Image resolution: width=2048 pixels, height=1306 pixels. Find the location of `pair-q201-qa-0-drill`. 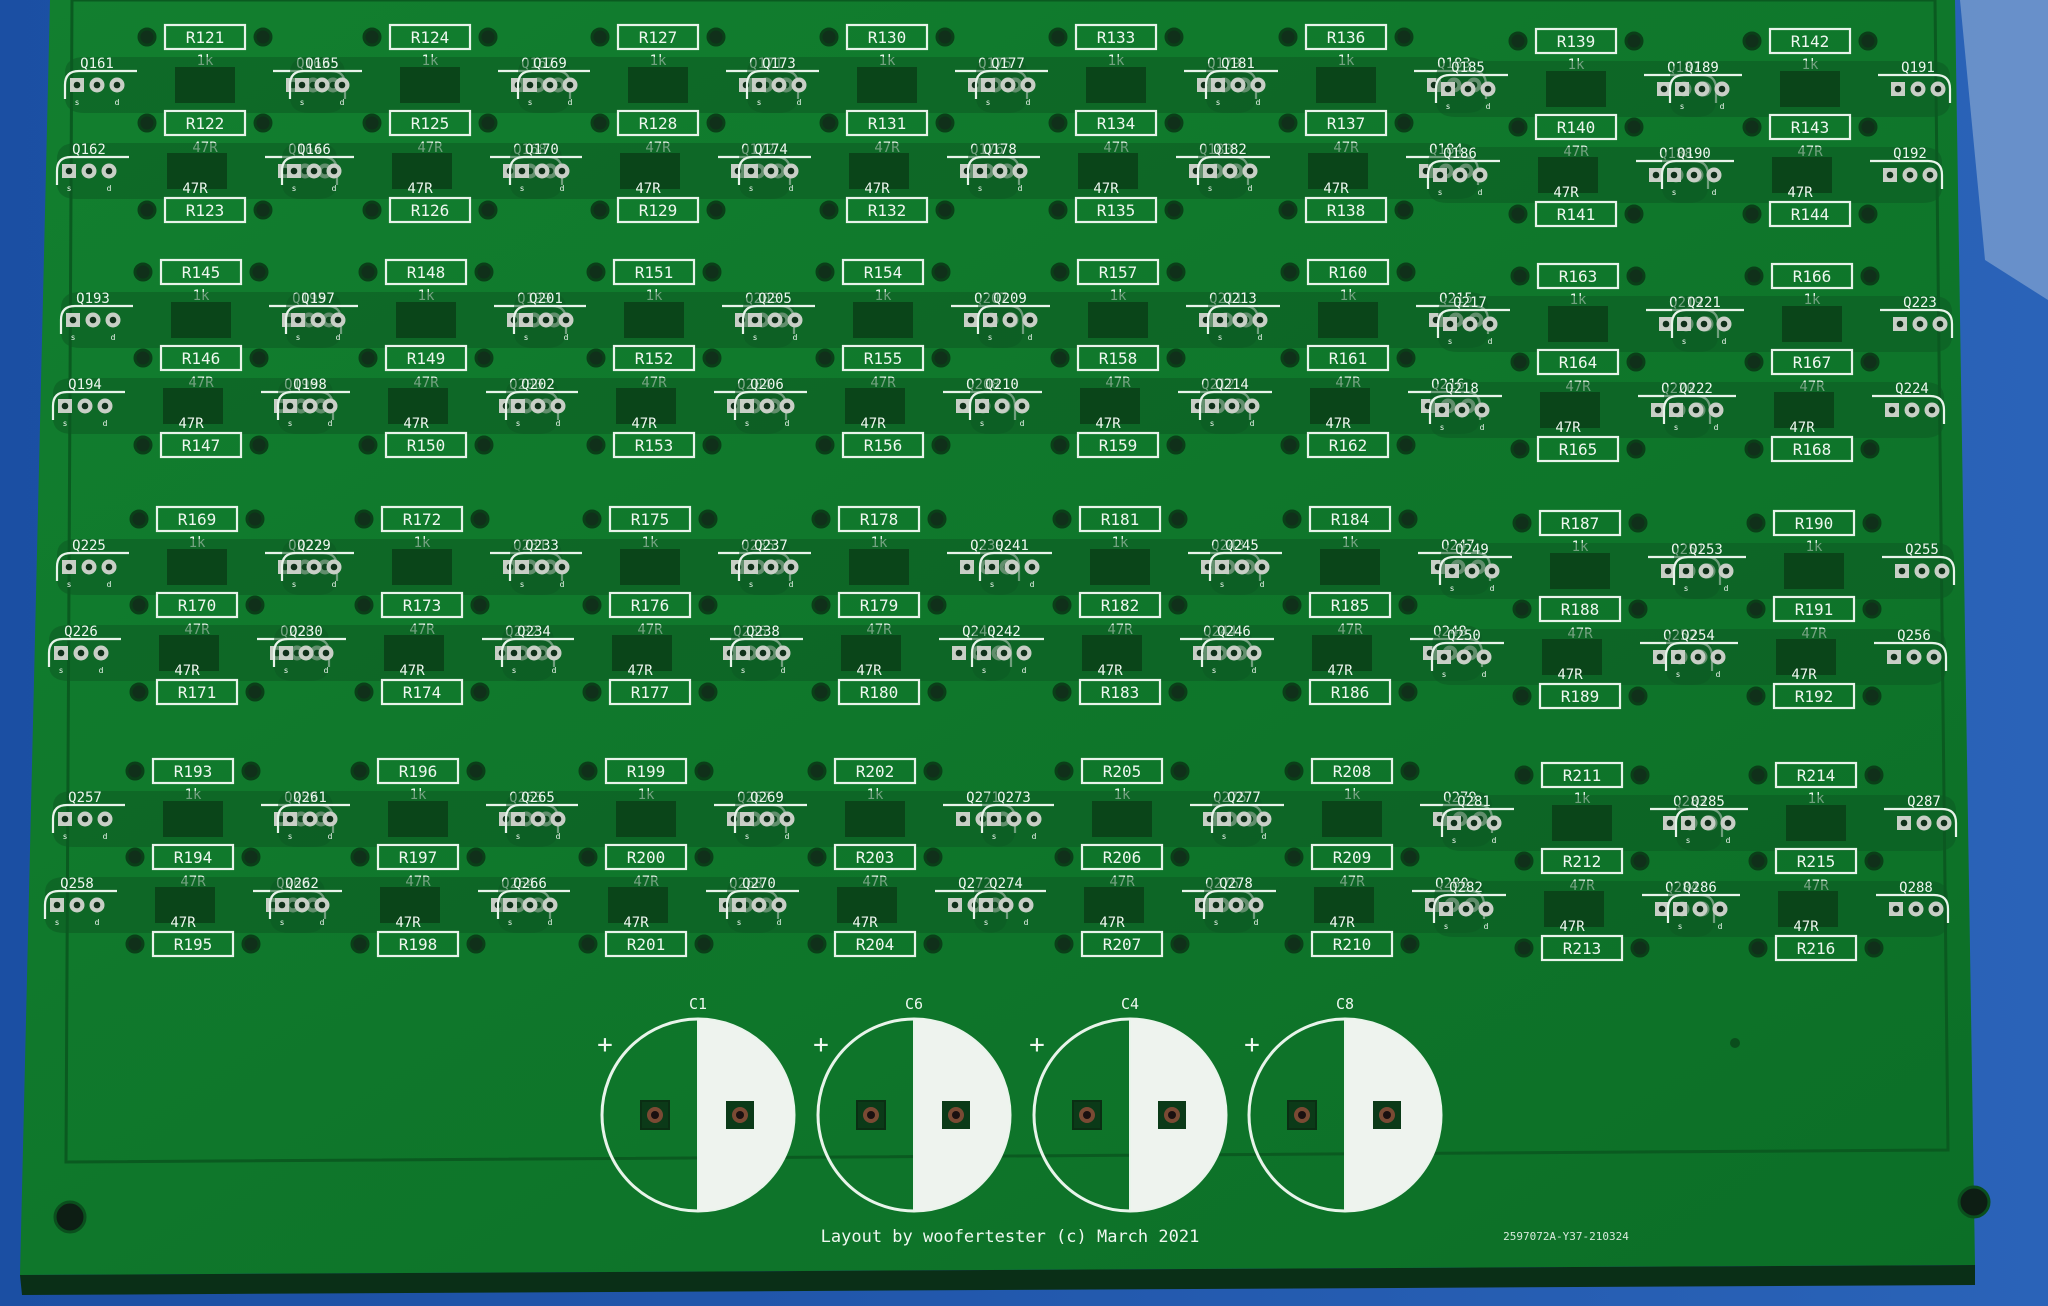

pair-q201-qa-0-drill is located at coordinates (526, 320).